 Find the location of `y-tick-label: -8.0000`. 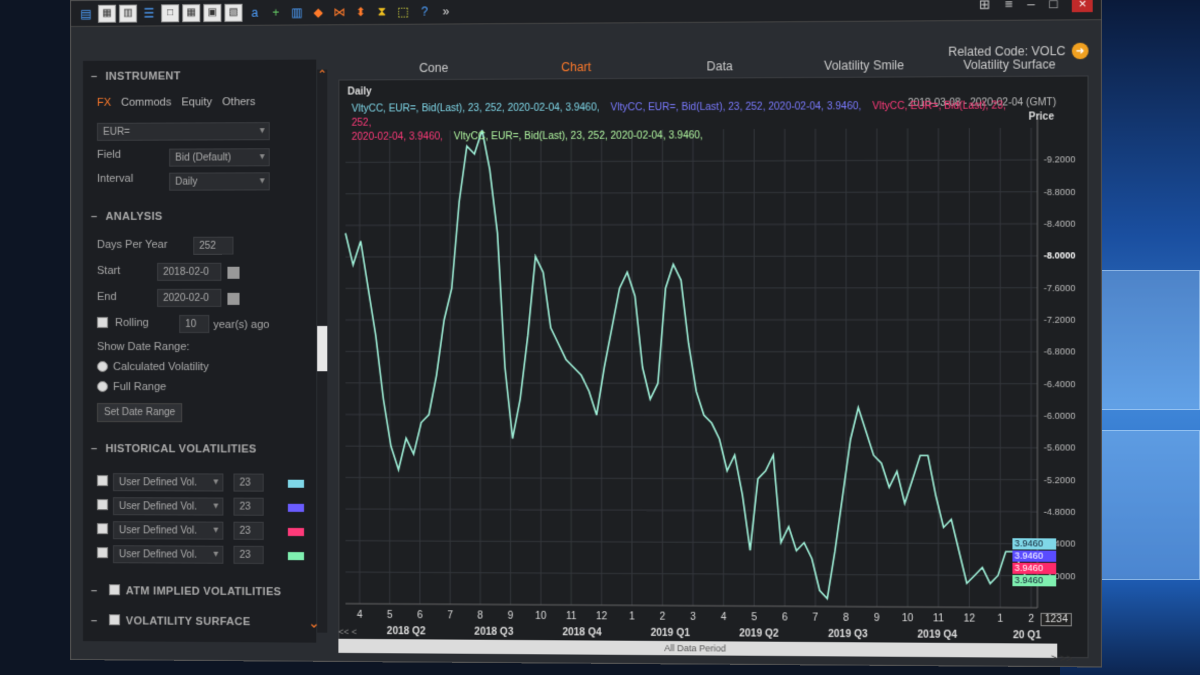

y-tick-label: -8.0000 is located at coordinates (1060, 256).